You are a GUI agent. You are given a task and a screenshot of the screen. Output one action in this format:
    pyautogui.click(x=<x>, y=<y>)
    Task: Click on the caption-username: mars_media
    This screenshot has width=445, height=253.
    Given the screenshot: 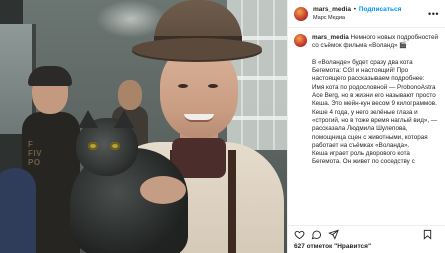 What is the action you would take?
    pyautogui.click(x=330, y=37)
    